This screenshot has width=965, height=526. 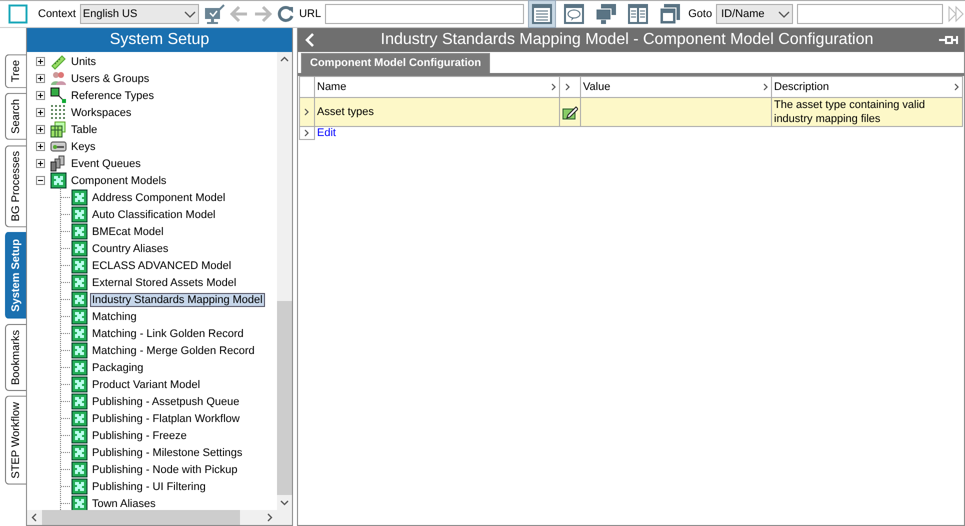 What do you see at coordinates (112, 95) in the screenshot?
I see `tree-item: Reference Types` at bounding box center [112, 95].